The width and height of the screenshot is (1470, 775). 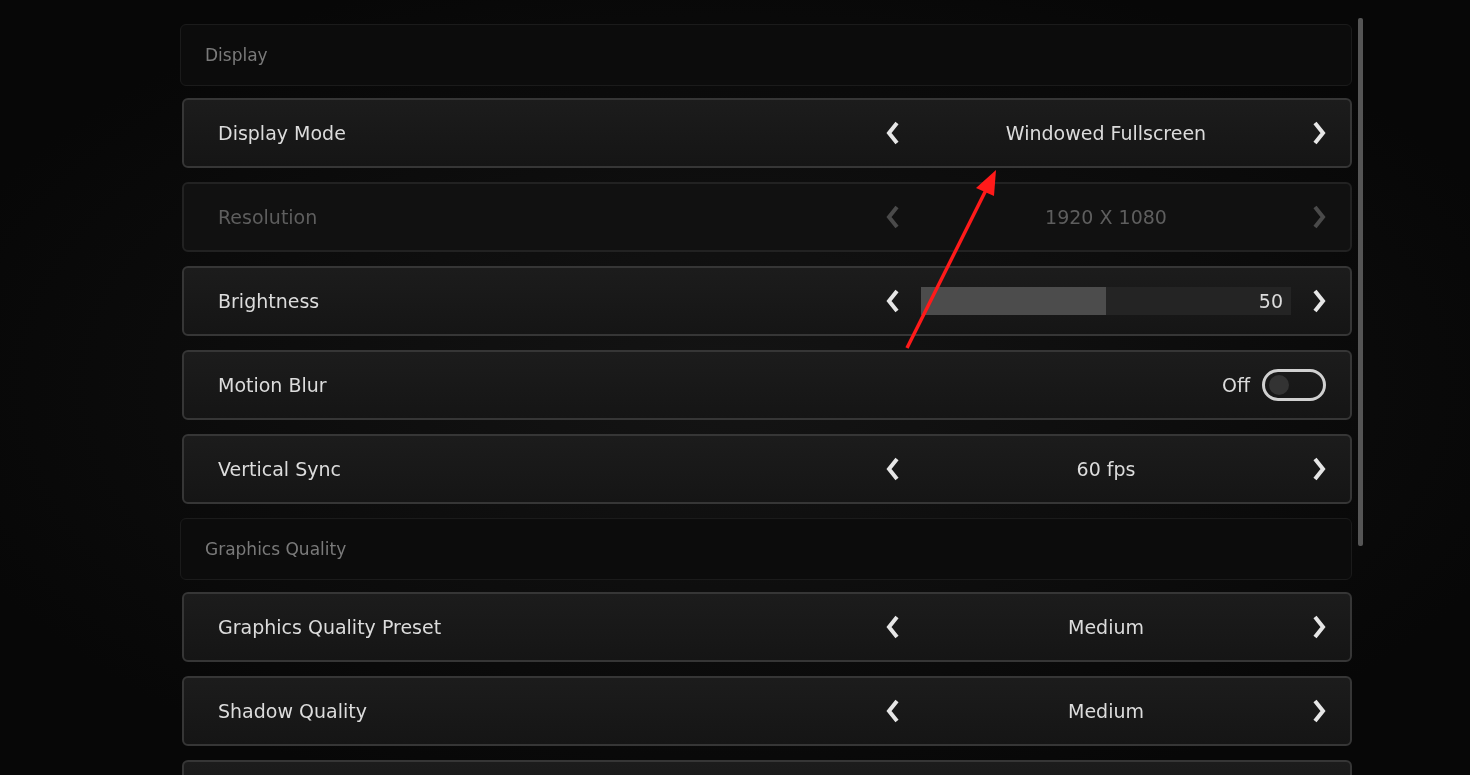 What do you see at coordinates (767, 301) in the screenshot?
I see `setting-row: Brightness 50` at bounding box center [767, 301].